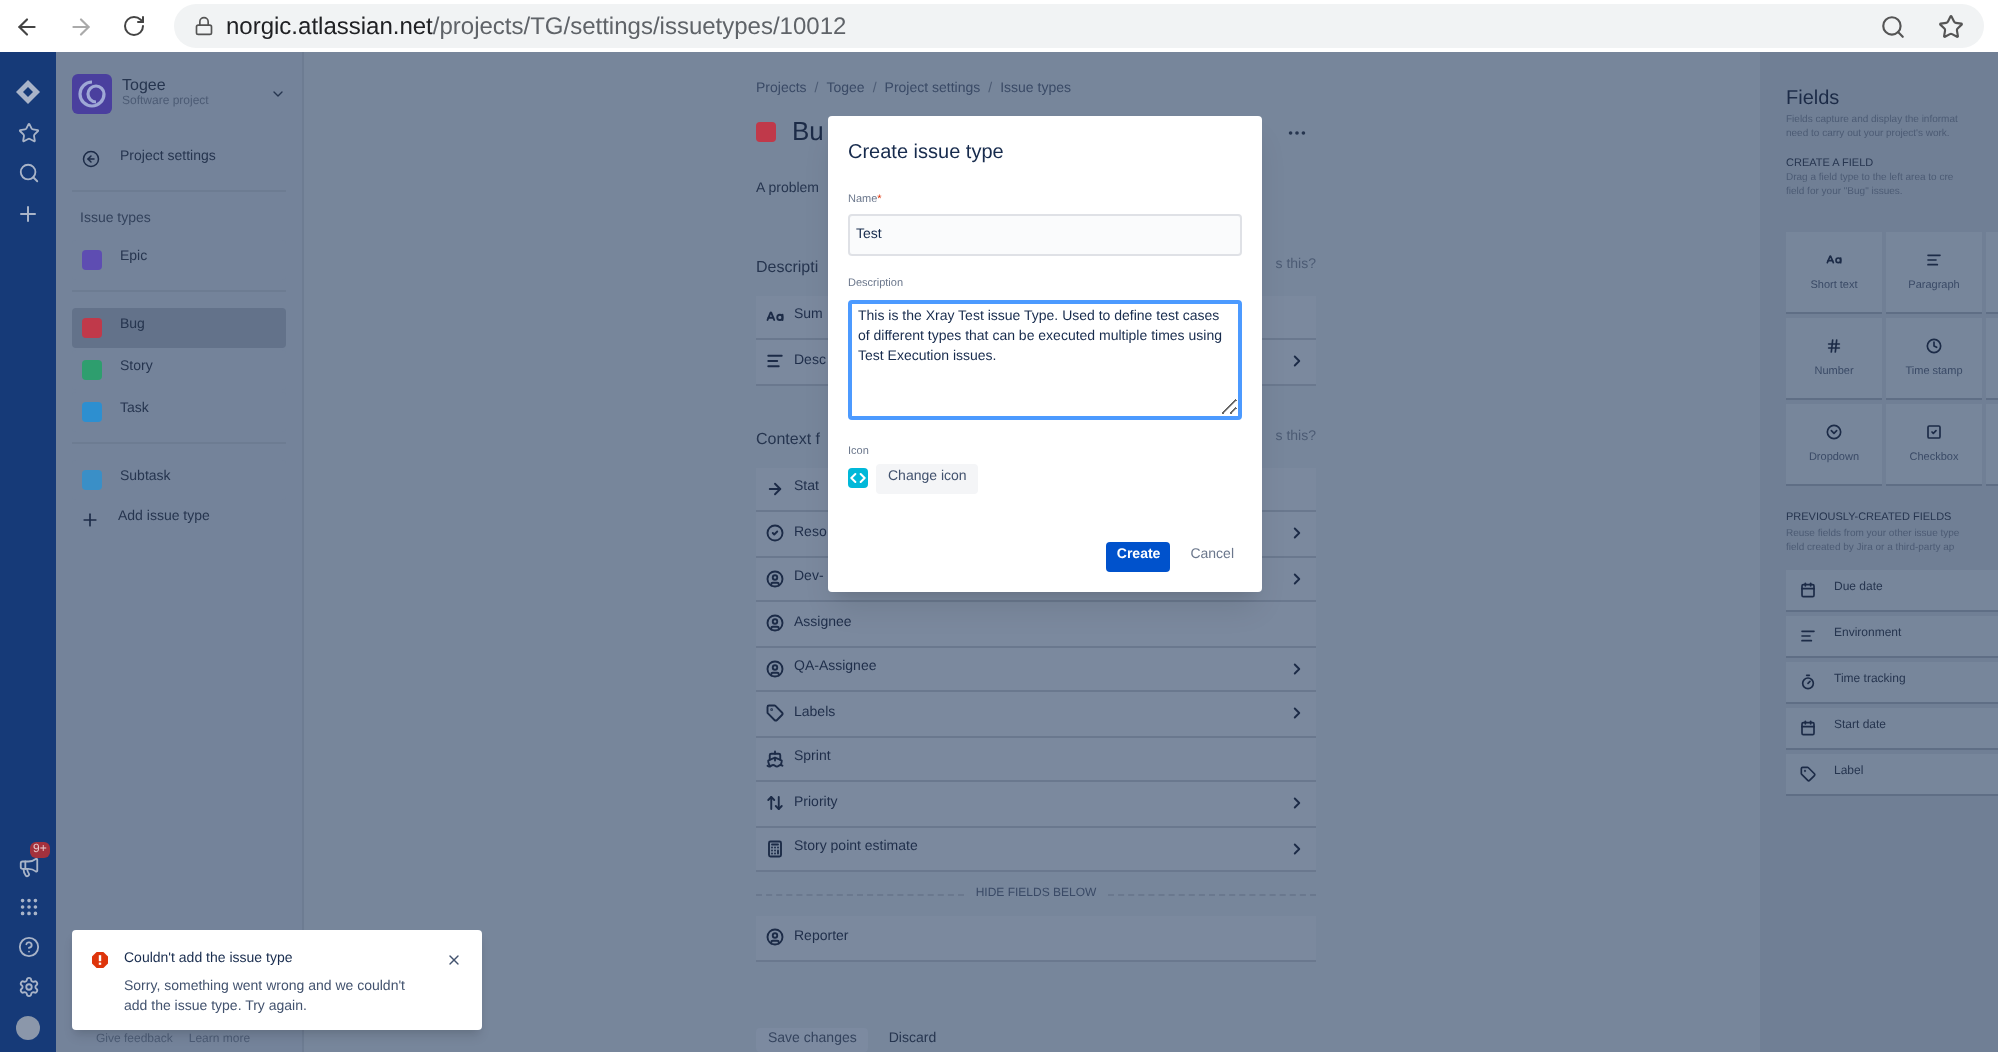 The width and height of the screenshot is (1998, 1052). What do you see at coordinates (92, 94) in the screenshot?
I see `project-logo` at bounding box center [92, 94].